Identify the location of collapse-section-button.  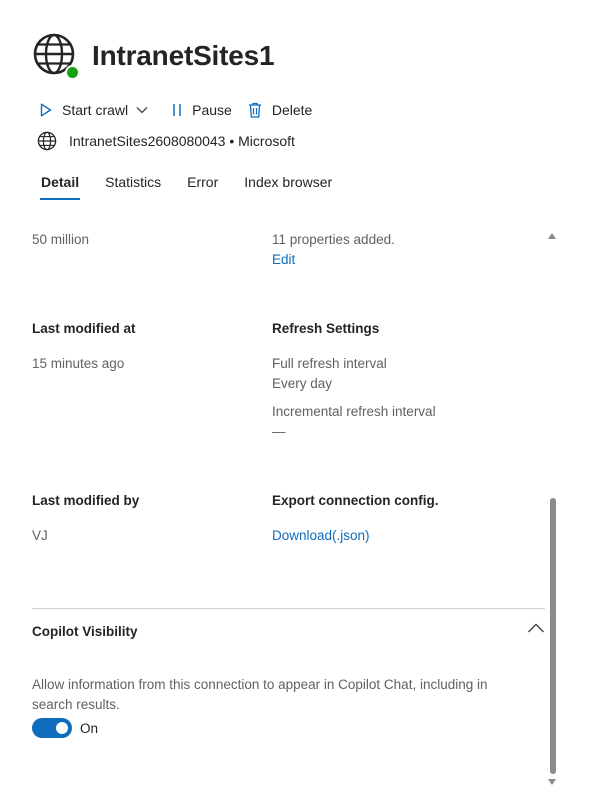
(536, 630).